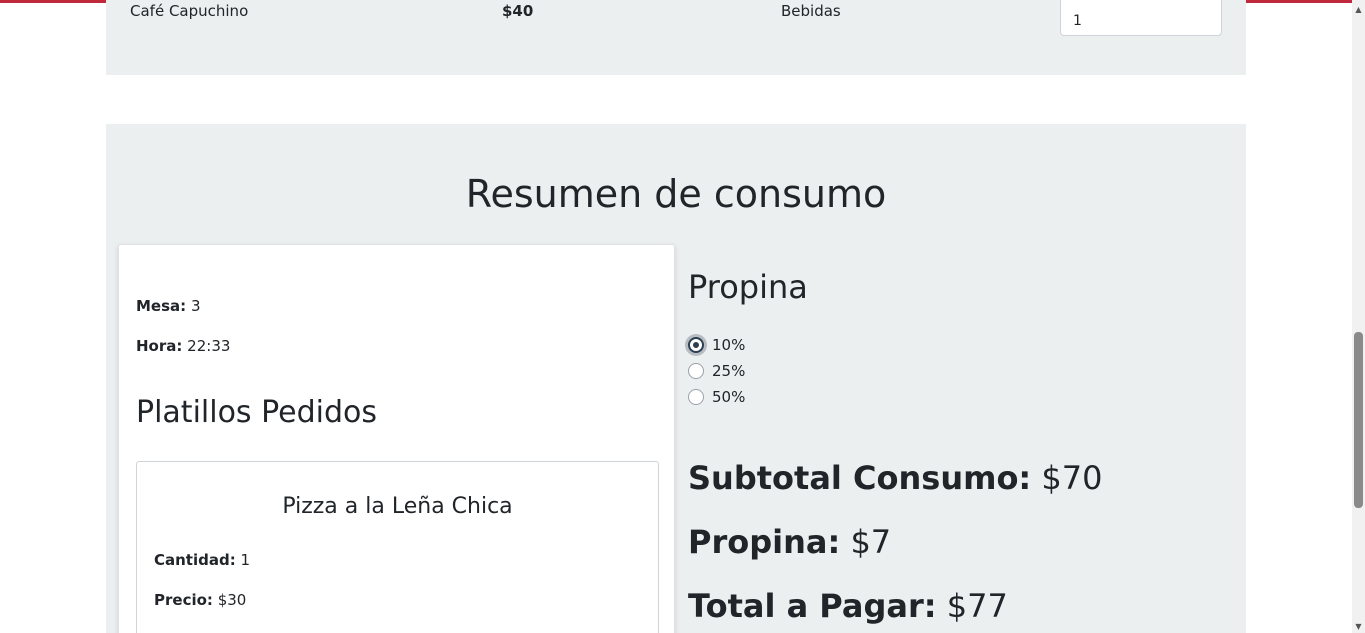  Describe the element at coordinates (748, 287) in the screenshot. I see `tip-title: Propina` at that location.